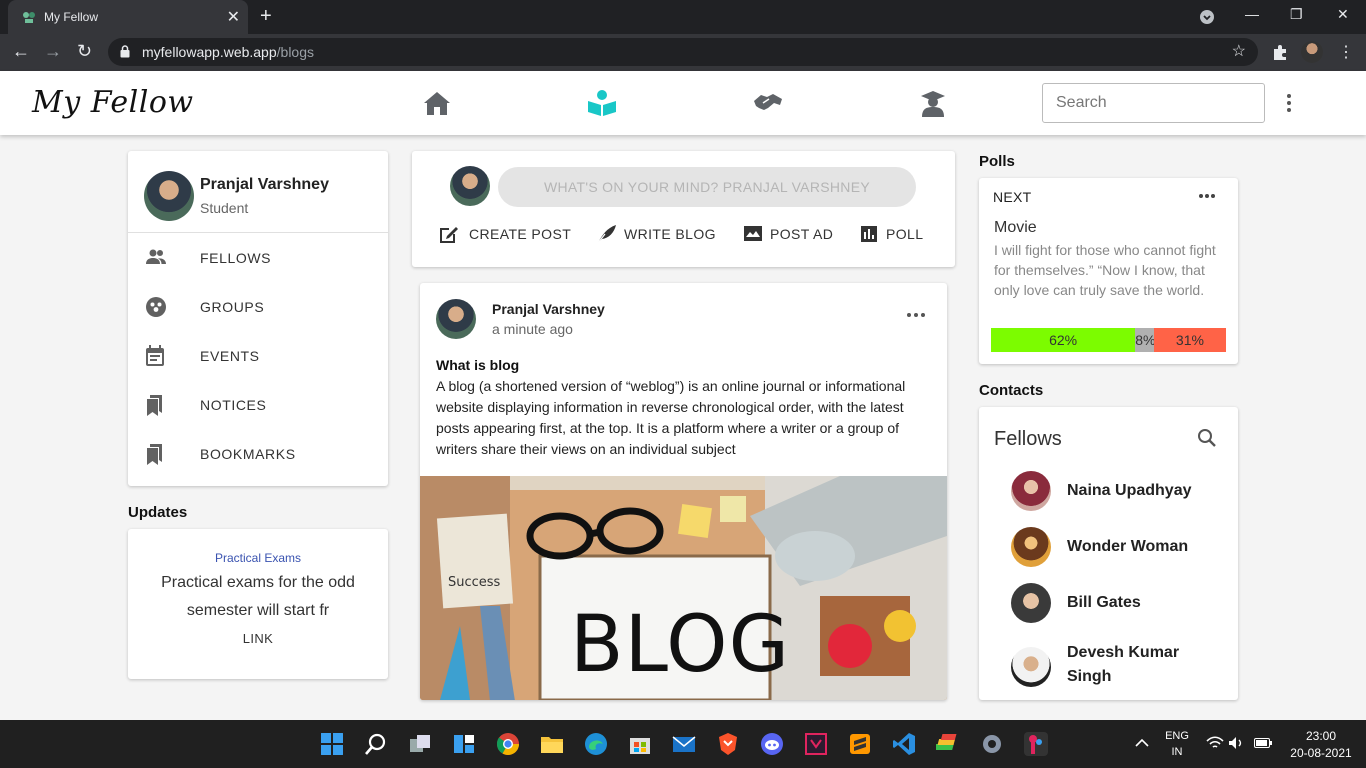  Describe the element at coordinates (1104, 602) in the screenshot. I see `contact-name: Bill Gates` at that location.